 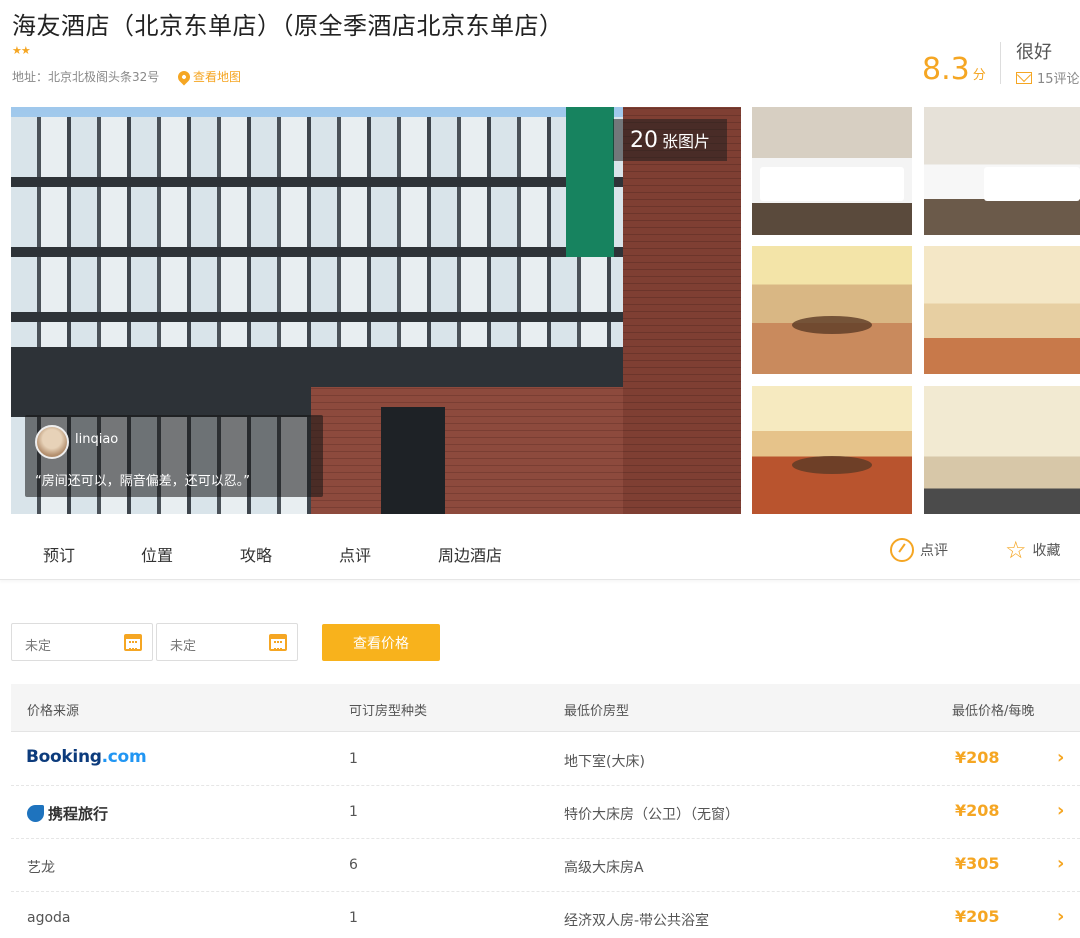 What do you see at coordinates (597, 711) in the screenshot?
I see `header-cheapest-room: 最低价房型` at bounding box center [597, 711].